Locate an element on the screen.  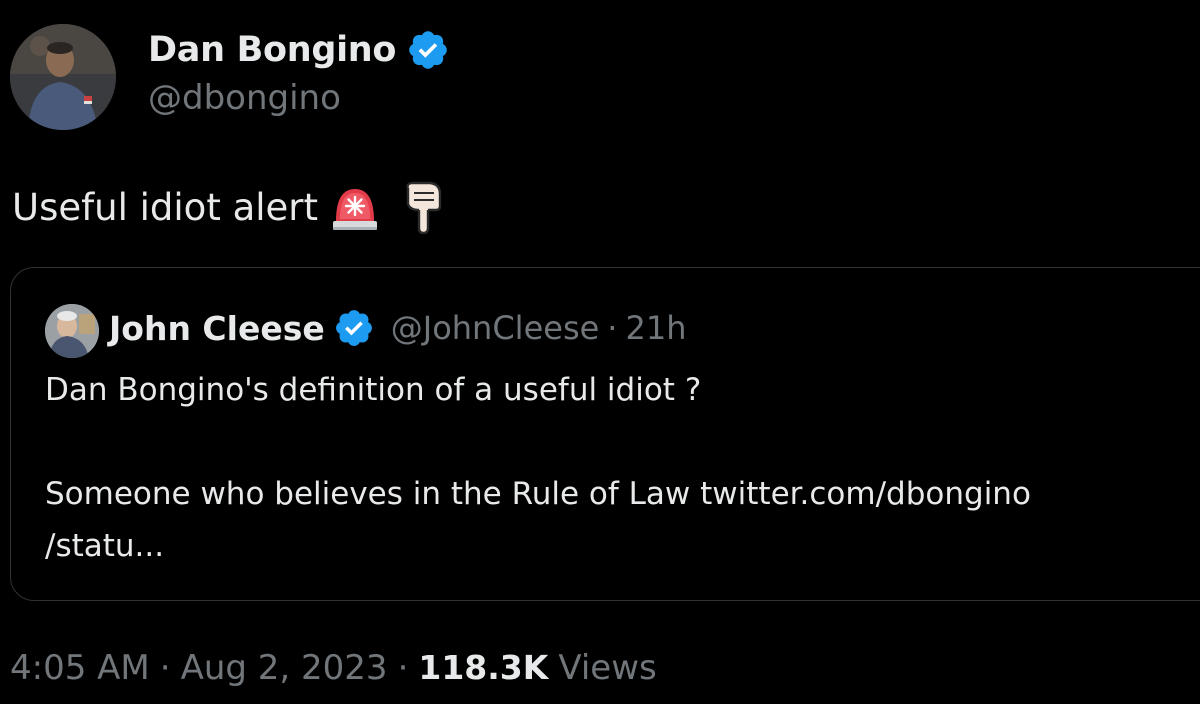
quoted-tweet-header: John Cleese @JohnCleese · 21h is located at coordinates (397, 328).